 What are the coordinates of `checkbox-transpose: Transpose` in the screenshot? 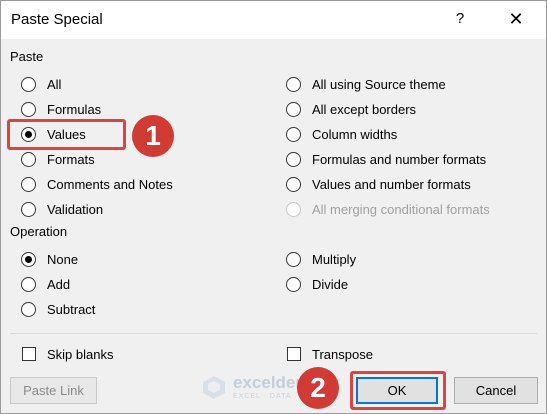 It's located at (330, 354).